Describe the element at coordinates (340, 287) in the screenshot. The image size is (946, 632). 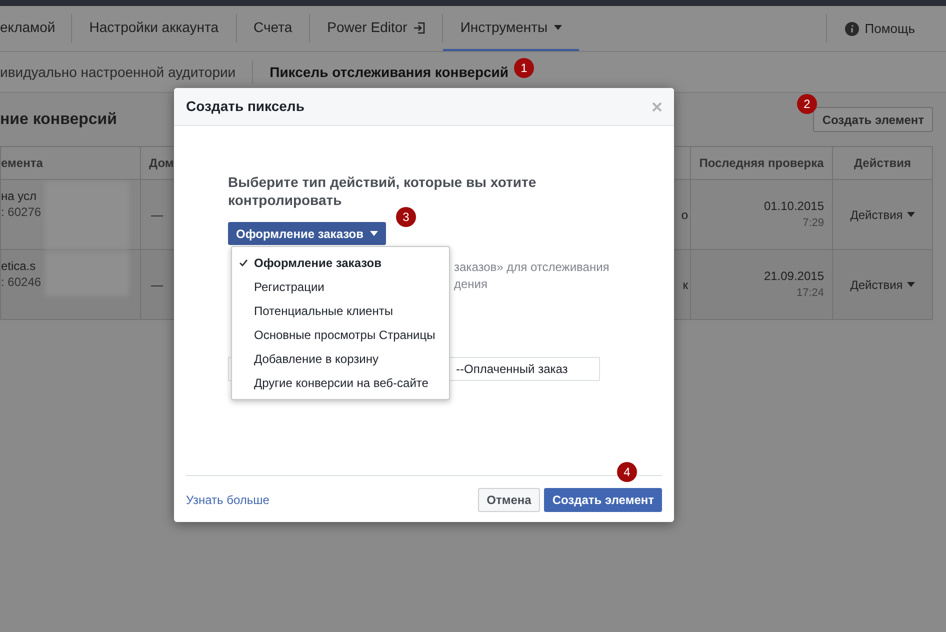
I see `menu-item: Регистрации` at that location.